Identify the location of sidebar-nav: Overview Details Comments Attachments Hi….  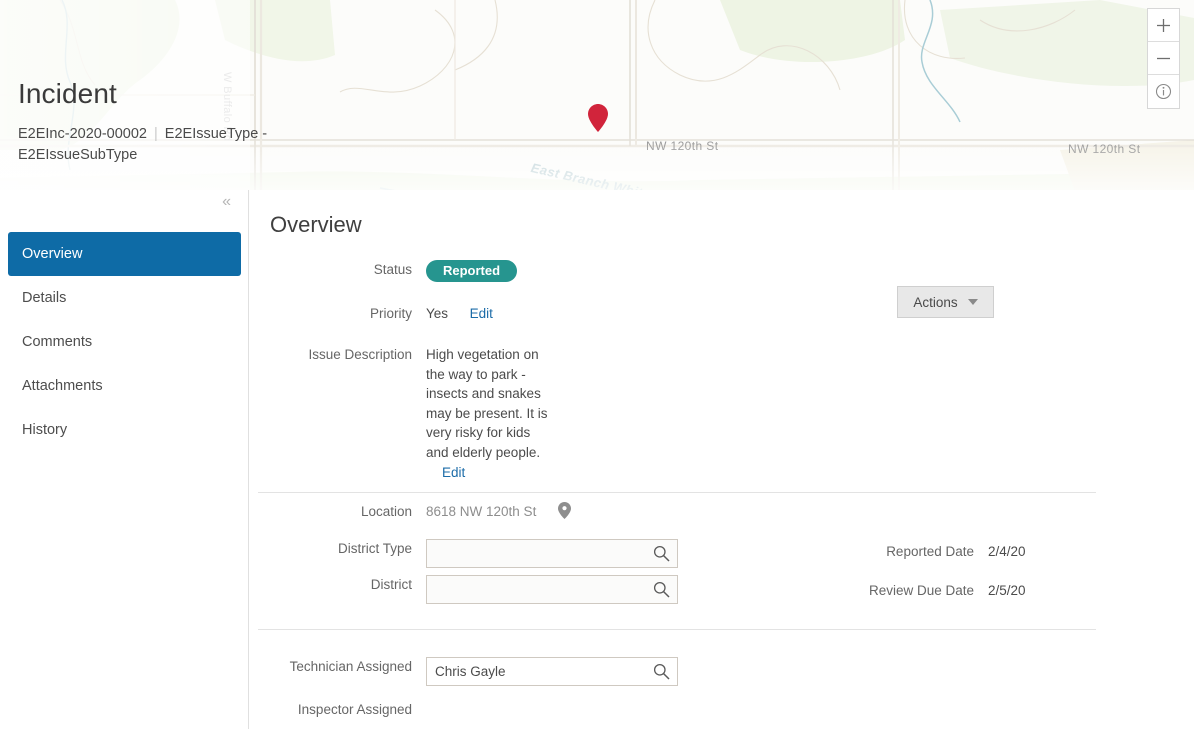
(124, 342).